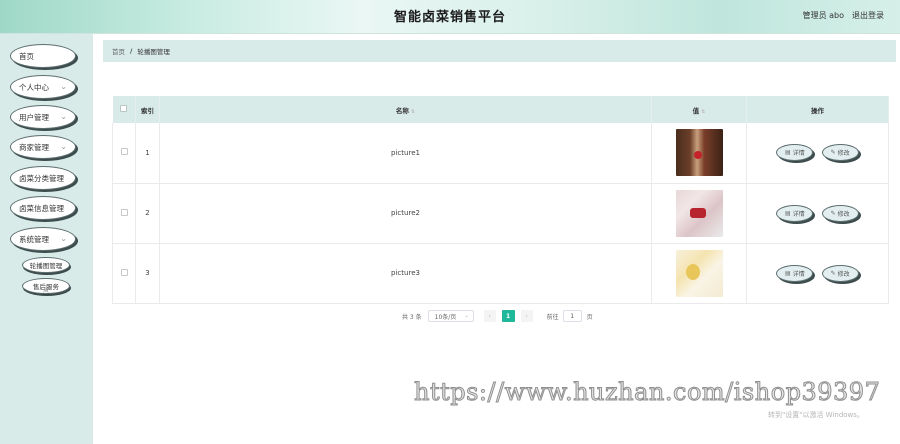 The width and height of the screenshot is (900, 444). What do you see at coordinates (34, 117) in the screenshot?
I see `sidebar-item-label: 用户管理` at bounding box center [34, 117].